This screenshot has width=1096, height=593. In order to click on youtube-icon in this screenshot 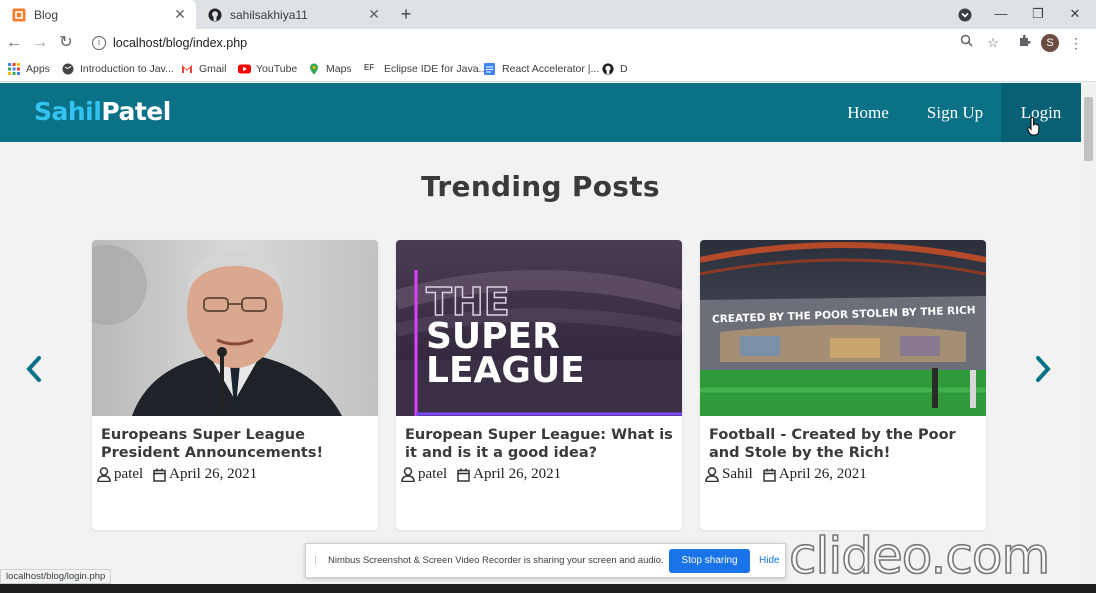, I will do `click(244, 69)`.